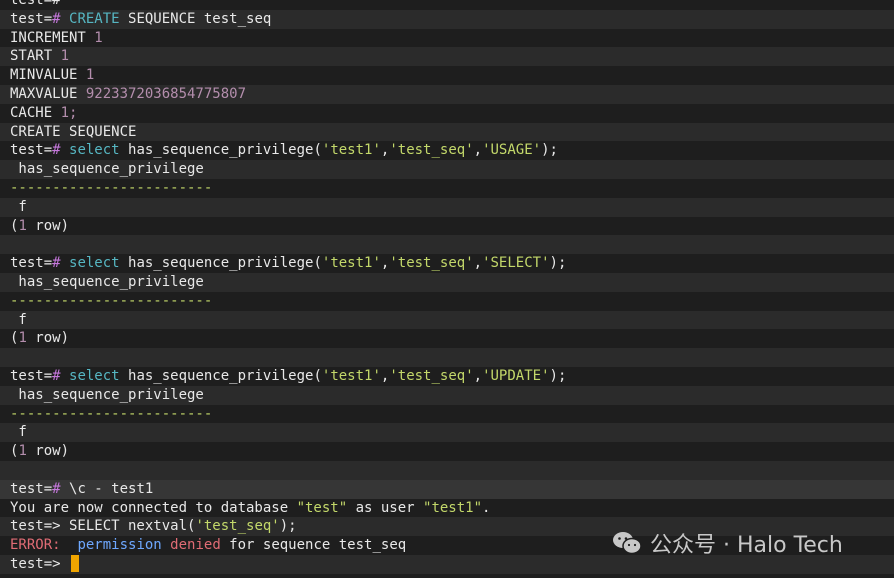 This screenshot has width=894, height=578. Describe the element at coordinates (627, 543) in the screenshot. I see `wechat-icon` at that location.